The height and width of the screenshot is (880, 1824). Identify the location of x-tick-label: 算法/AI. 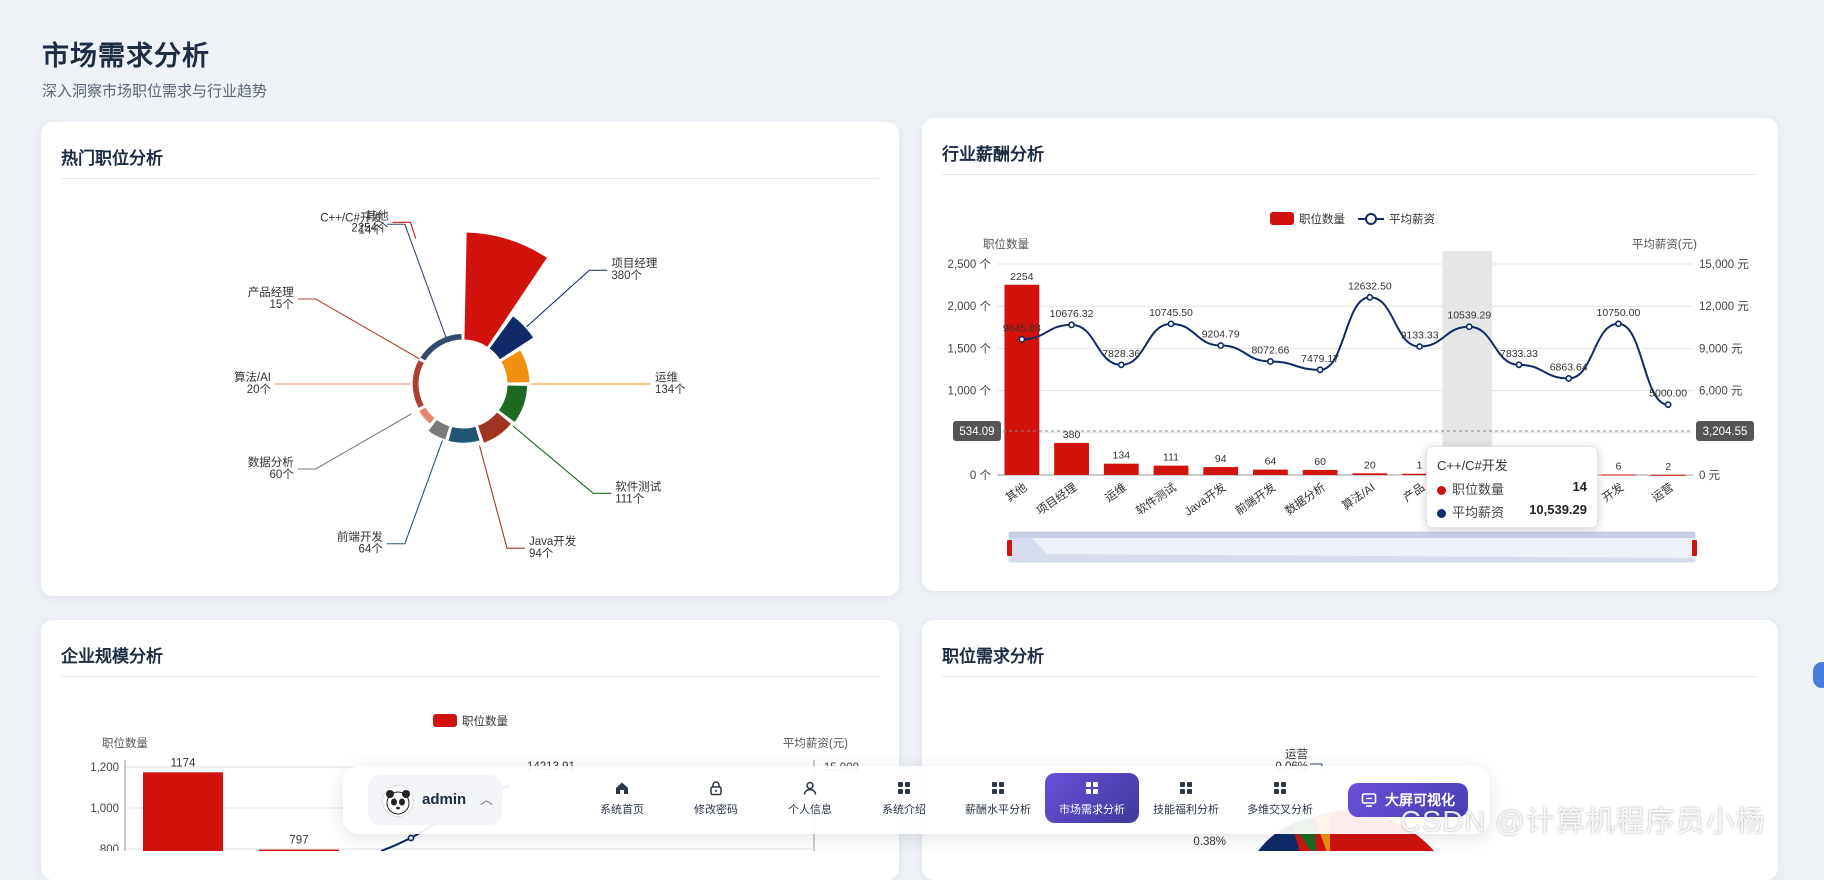
(1358, 496).